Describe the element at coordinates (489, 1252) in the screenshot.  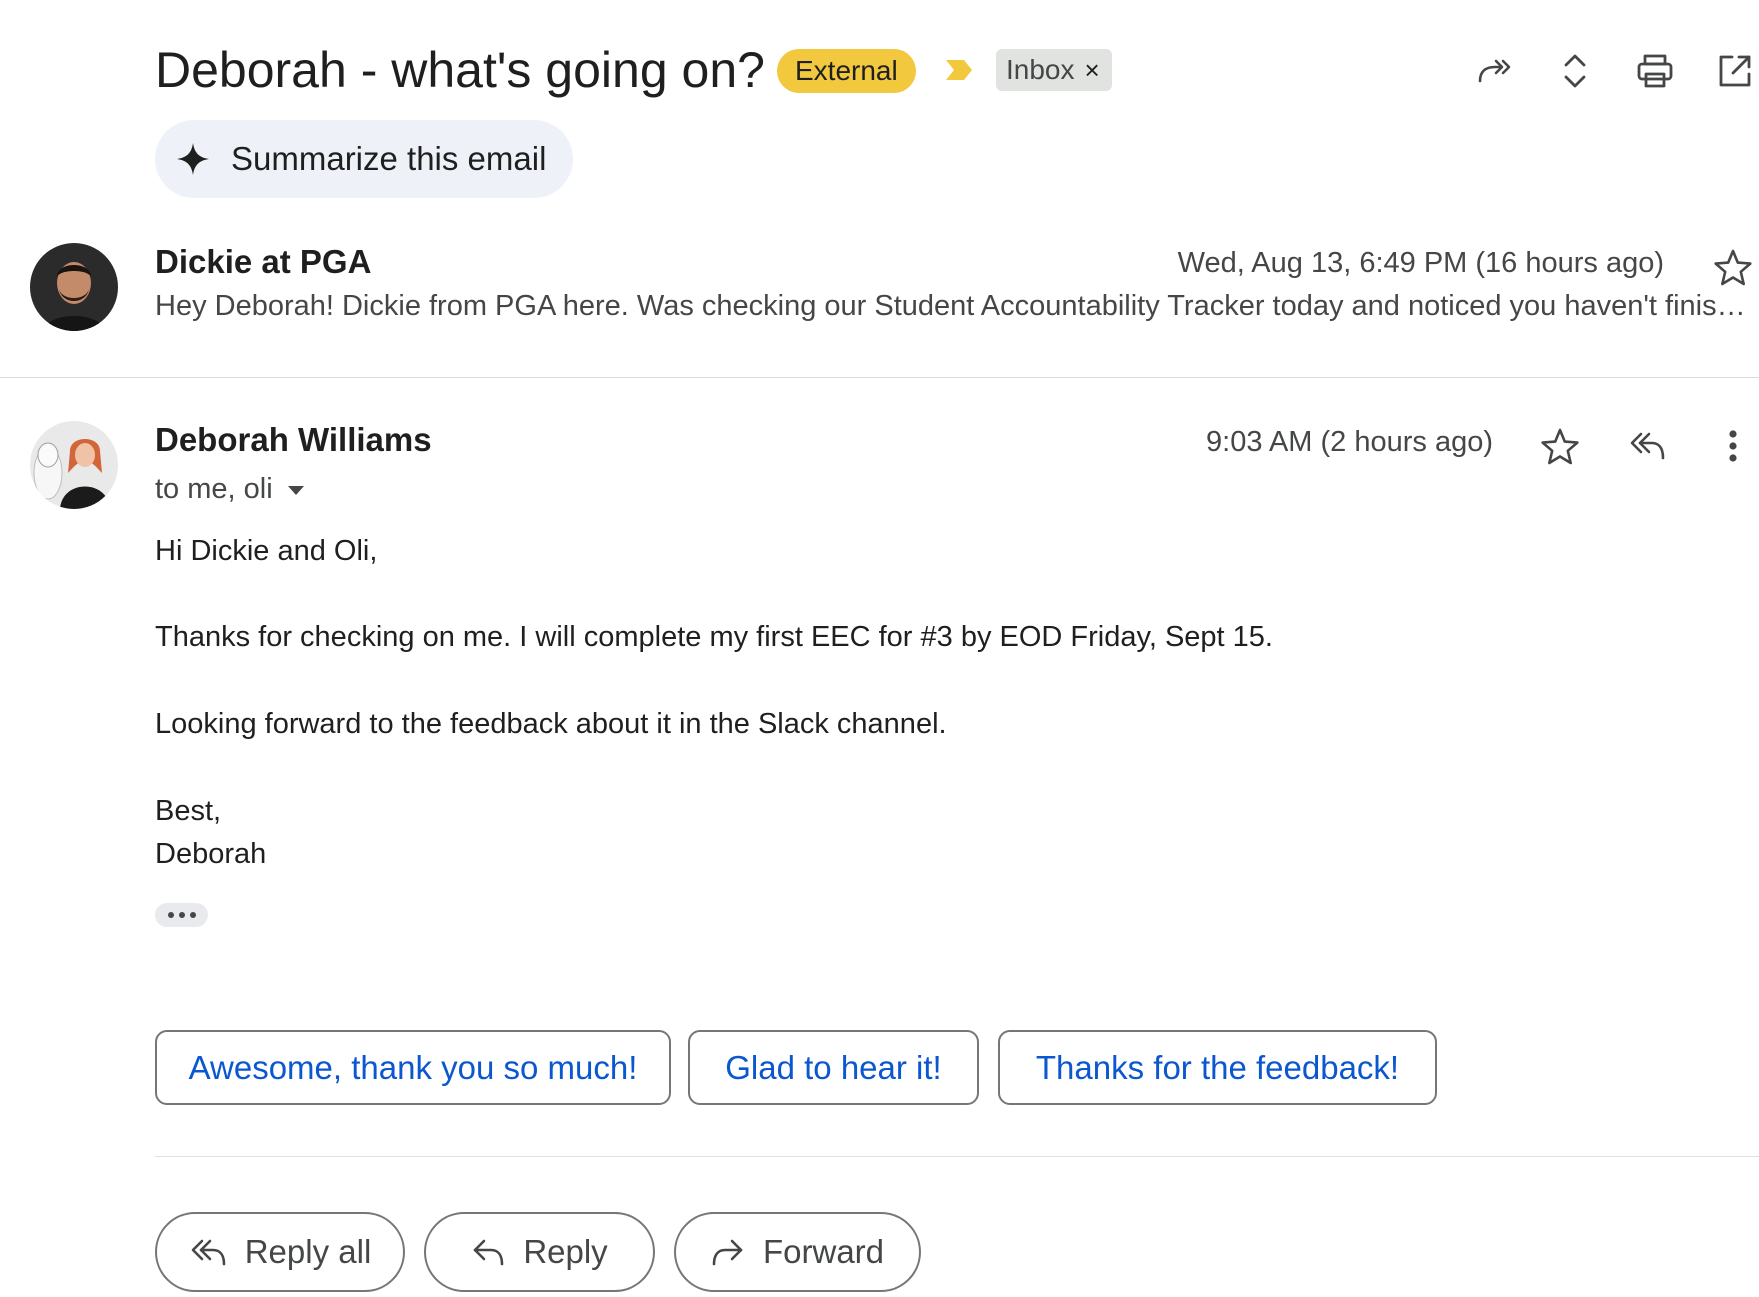
I see `reply-icon` at that location.